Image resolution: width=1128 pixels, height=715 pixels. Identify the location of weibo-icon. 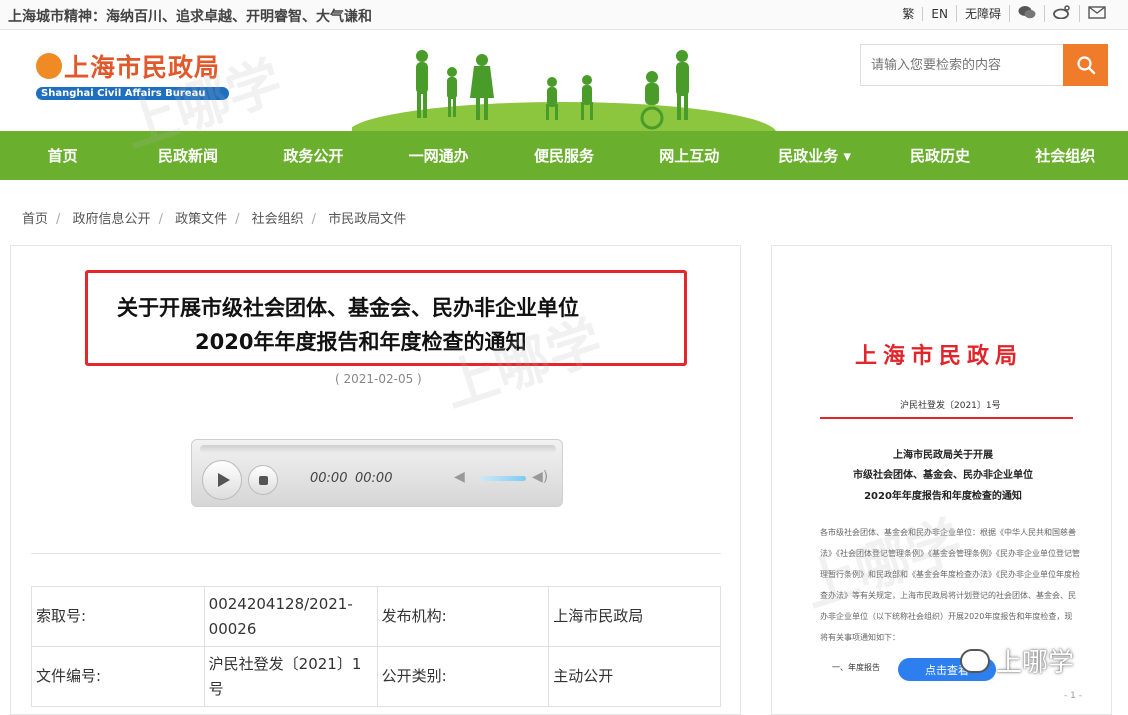
(1061, 13).